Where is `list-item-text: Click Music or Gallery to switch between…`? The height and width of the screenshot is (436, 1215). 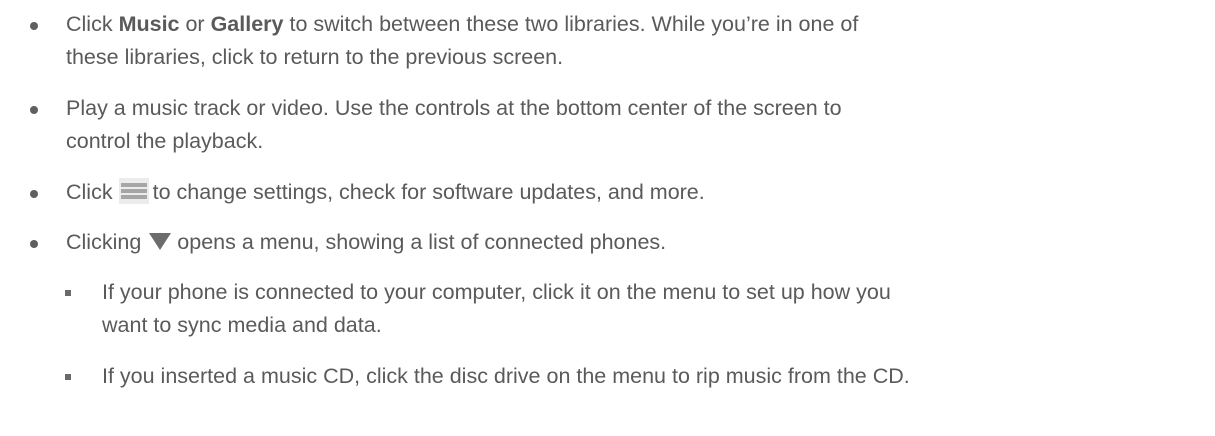
list-item-text: Click Music or Gallery to switch between… is located at coordinates (626, 41).